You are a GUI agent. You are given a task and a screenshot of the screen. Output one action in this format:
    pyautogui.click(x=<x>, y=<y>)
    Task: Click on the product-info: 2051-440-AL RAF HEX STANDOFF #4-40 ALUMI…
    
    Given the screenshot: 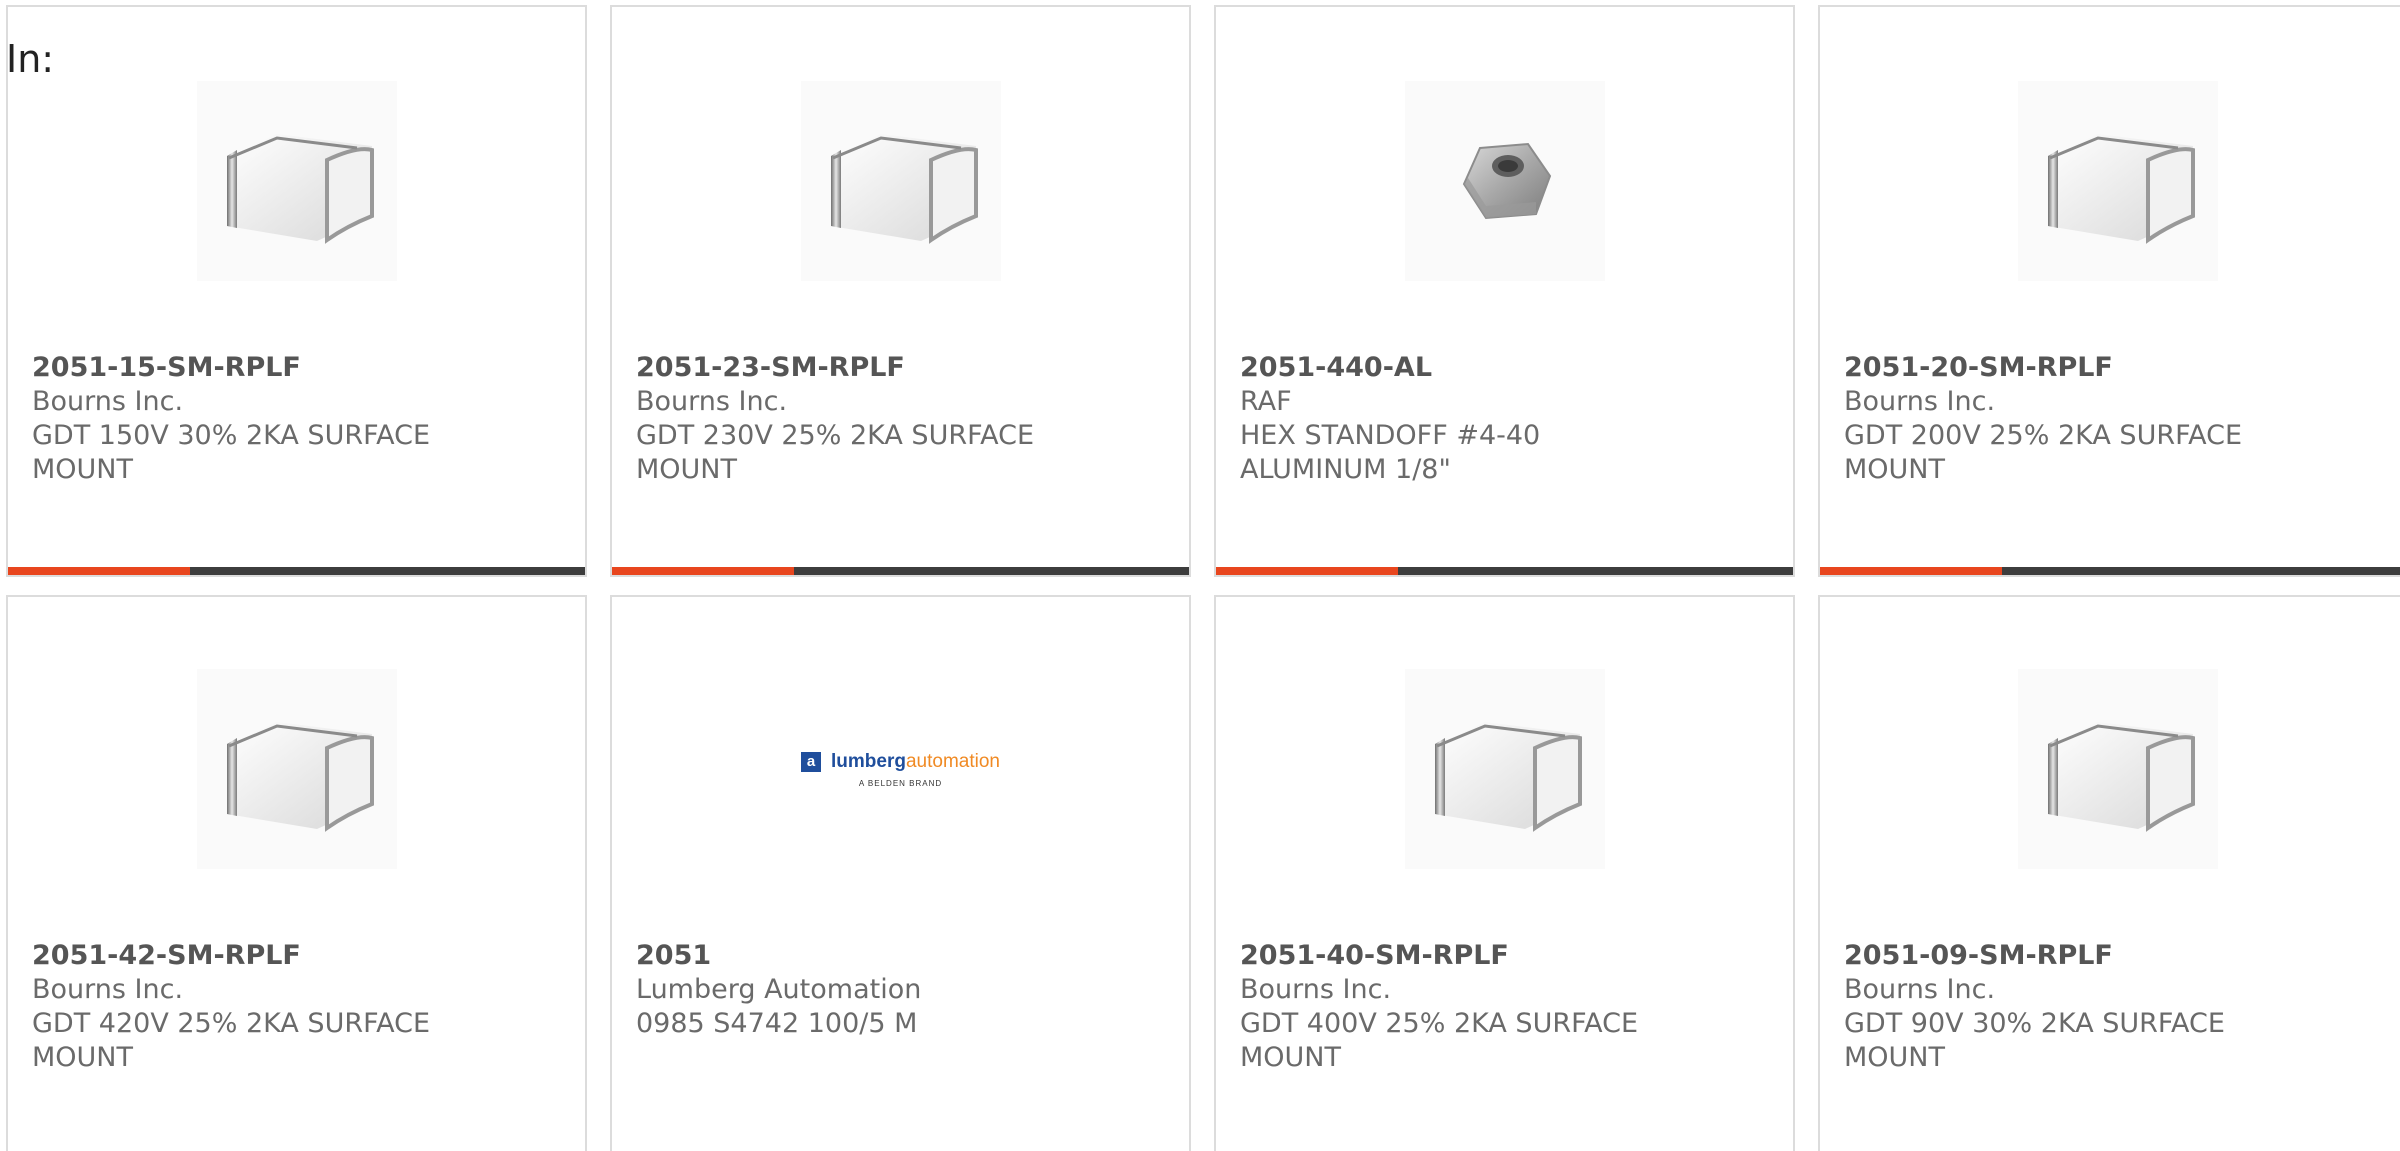 What is the action you would take?
    pyautogui.click(x=1504, y=419)
    